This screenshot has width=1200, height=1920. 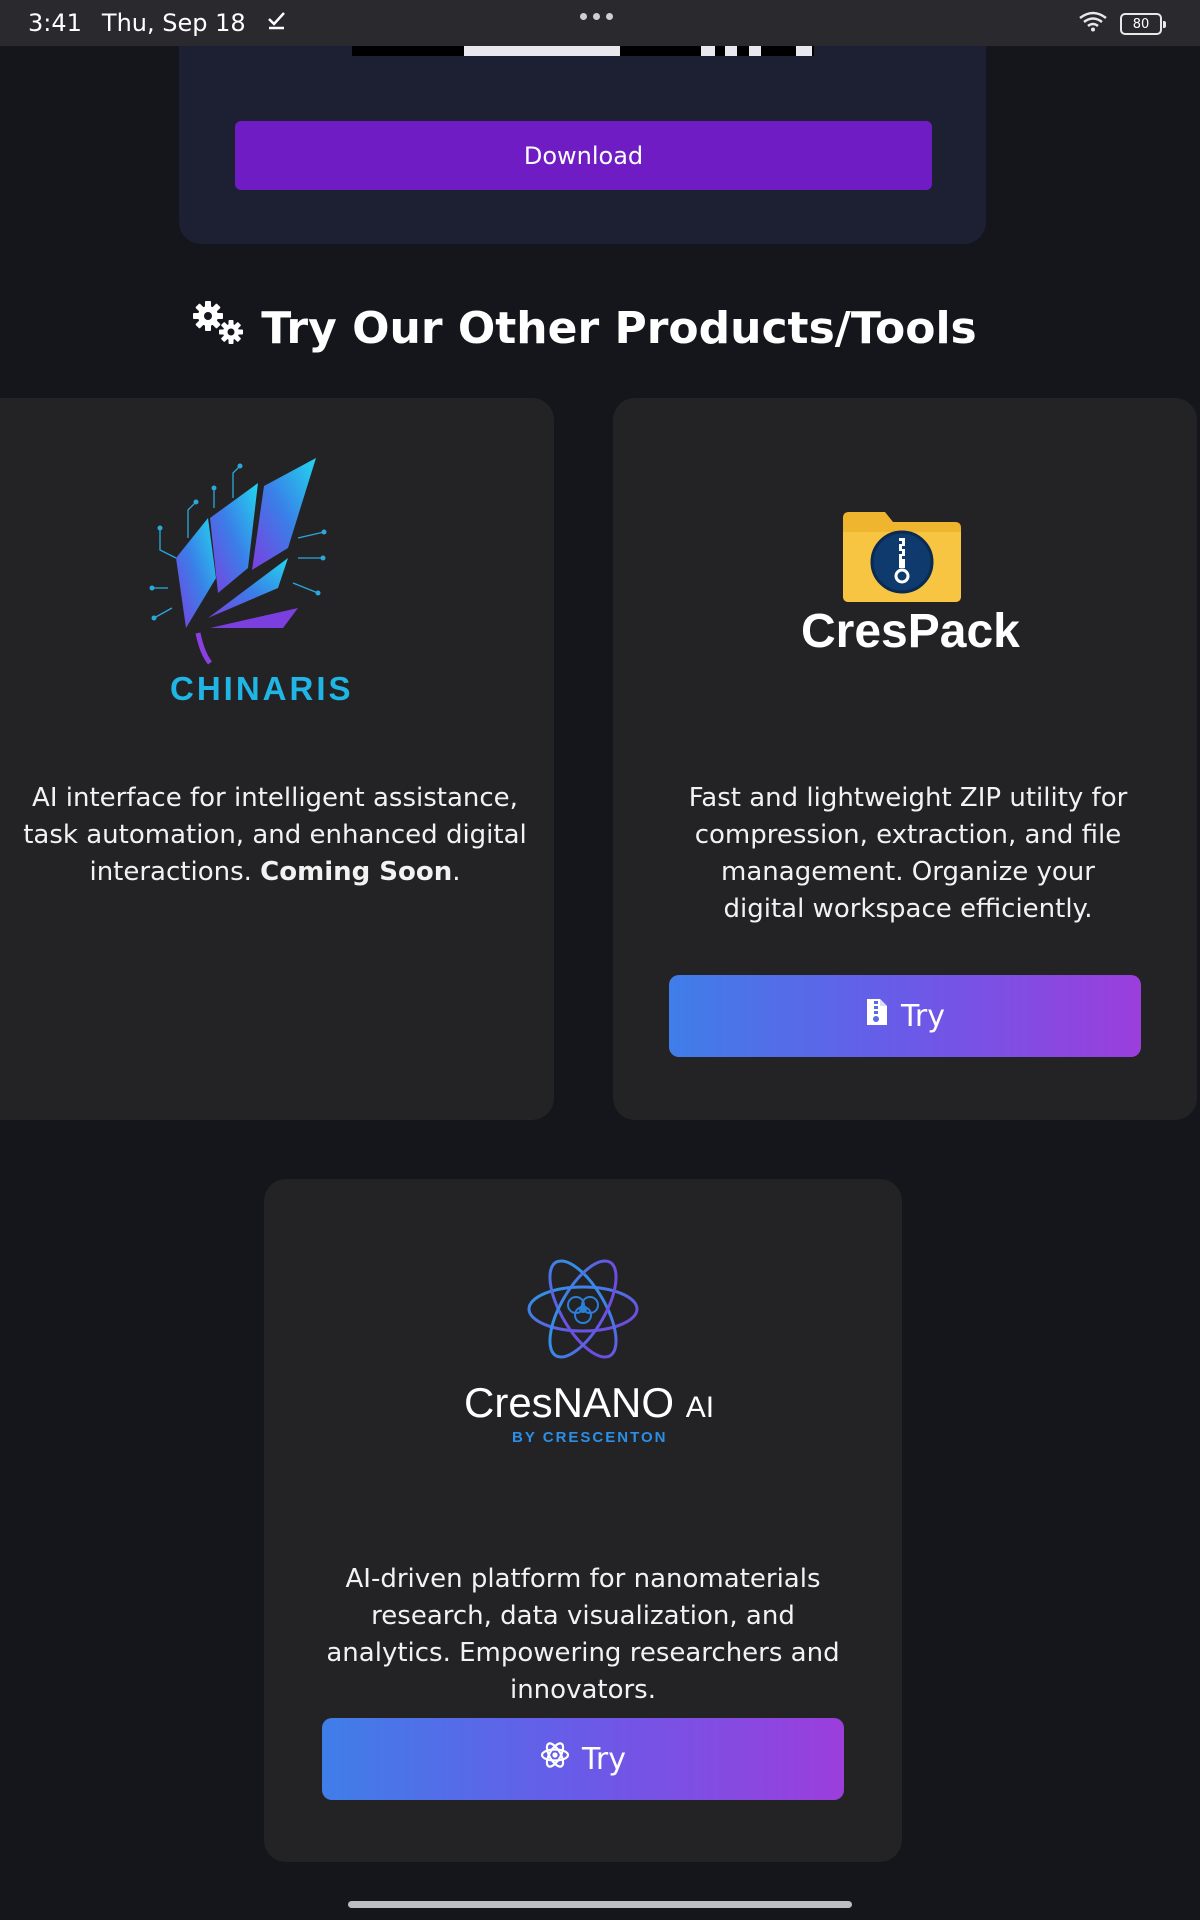 What do you see at coordinates (1143, 24) in the screenshot?
I see `battery-icon: 80` at bounding box center [1143, 24].